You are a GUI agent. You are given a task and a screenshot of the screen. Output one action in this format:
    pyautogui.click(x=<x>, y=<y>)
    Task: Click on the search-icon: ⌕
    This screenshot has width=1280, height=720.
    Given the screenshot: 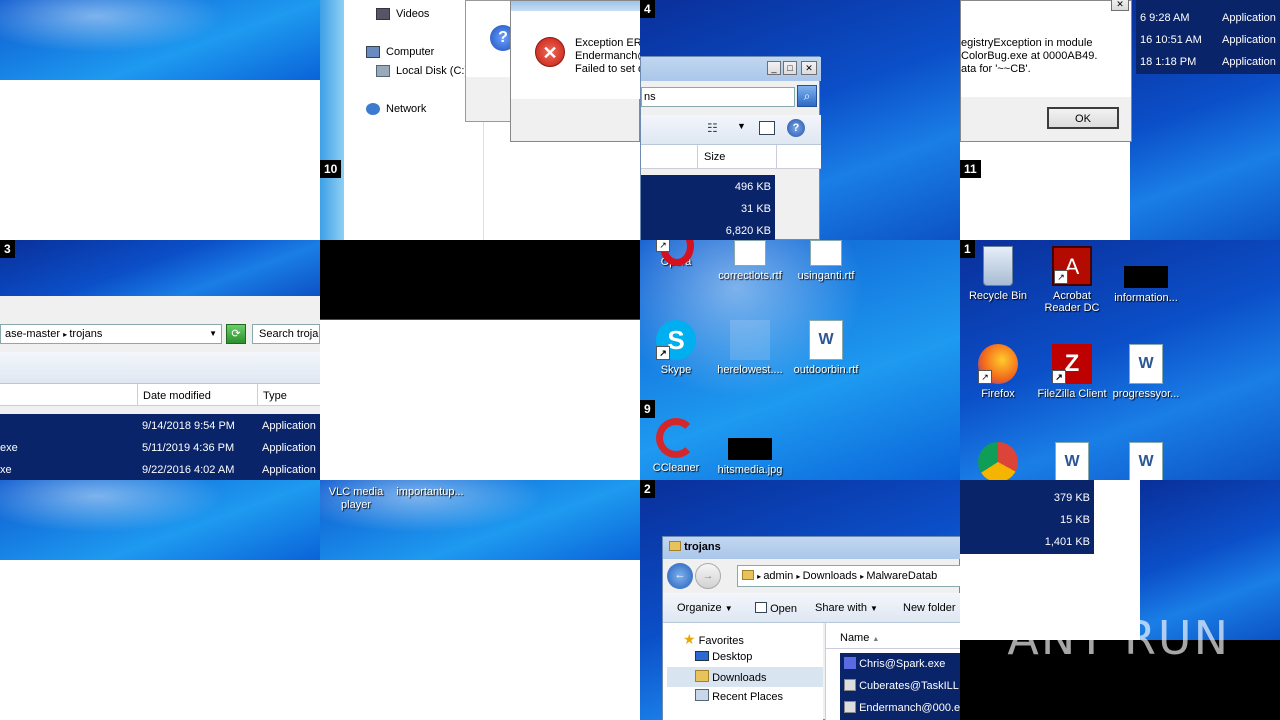 What is the action you would take?
    pyautogui.click(x=807, y=96)
    